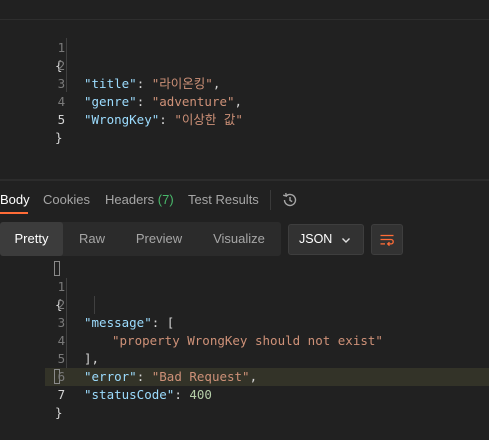  Describe the element at coordinates (208, 119) in the screenshot. I see `json-string: "이상한 값"` at that location.